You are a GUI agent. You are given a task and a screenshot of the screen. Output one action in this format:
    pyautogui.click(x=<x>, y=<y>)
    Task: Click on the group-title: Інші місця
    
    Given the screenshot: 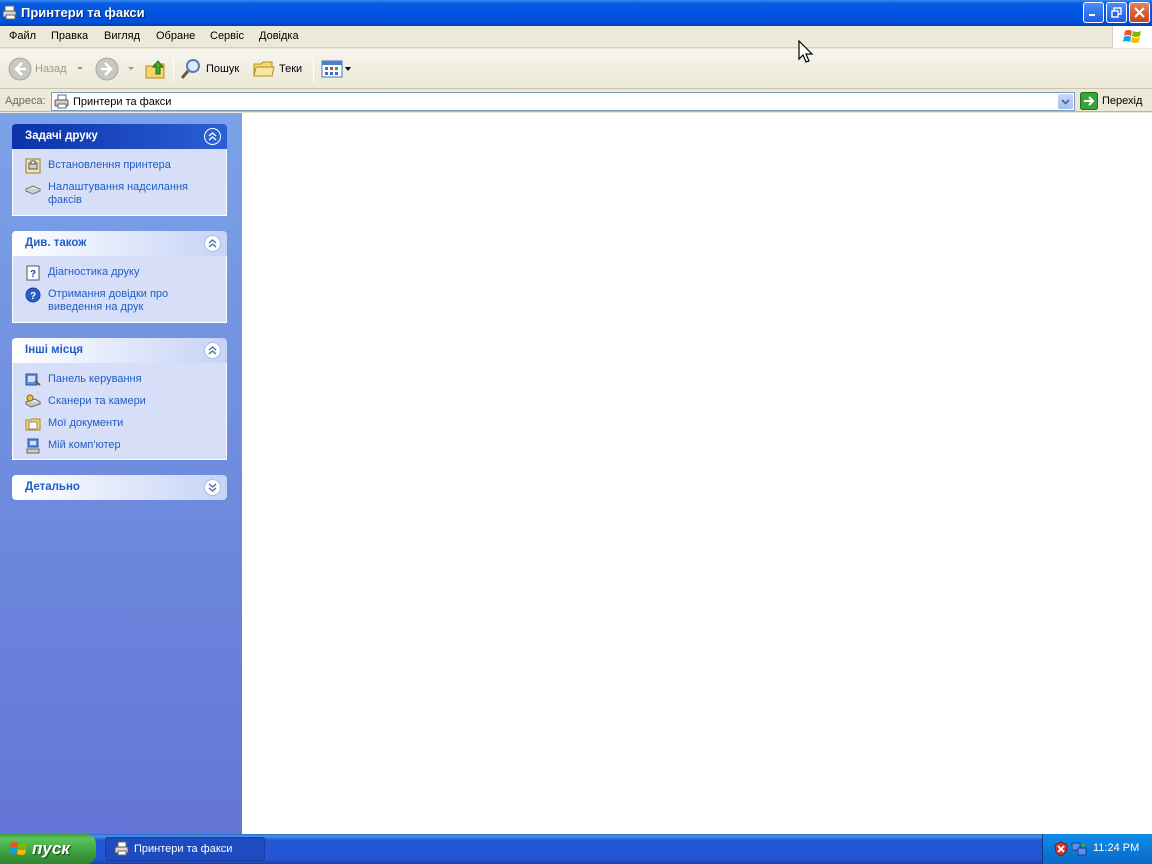 What is the action you would take?
    pyautogui.click(x=54, y=350)
    